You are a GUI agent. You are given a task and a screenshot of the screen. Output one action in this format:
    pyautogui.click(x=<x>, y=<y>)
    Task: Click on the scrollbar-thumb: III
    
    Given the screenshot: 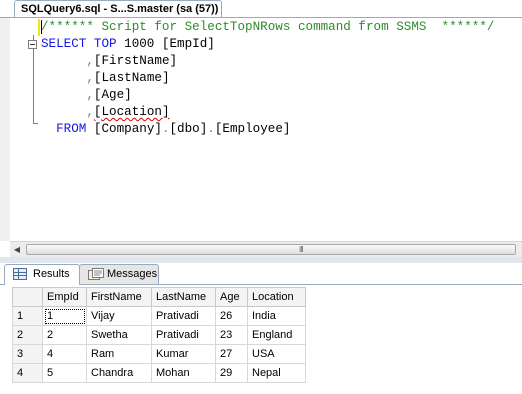 What is the action you would take?
    pyautogui.click(x=271, y=249)
    